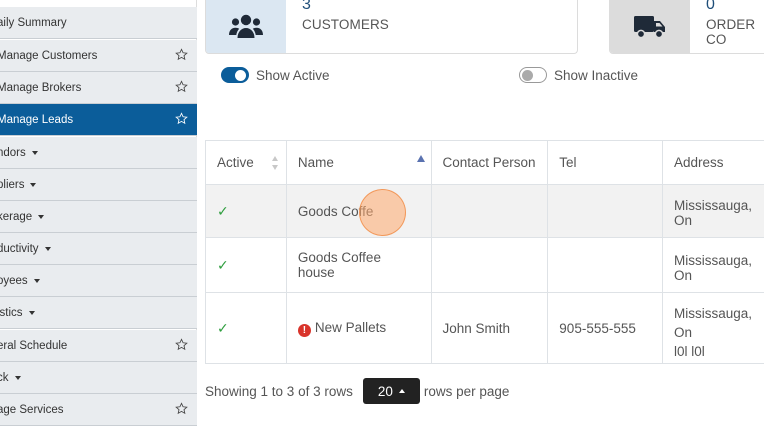 This screenshot has height=426, width=764. Describe the element at coordinates (34, 345) in the screenshot. I see `sidebar-item-label: eral Schedule` at that location.